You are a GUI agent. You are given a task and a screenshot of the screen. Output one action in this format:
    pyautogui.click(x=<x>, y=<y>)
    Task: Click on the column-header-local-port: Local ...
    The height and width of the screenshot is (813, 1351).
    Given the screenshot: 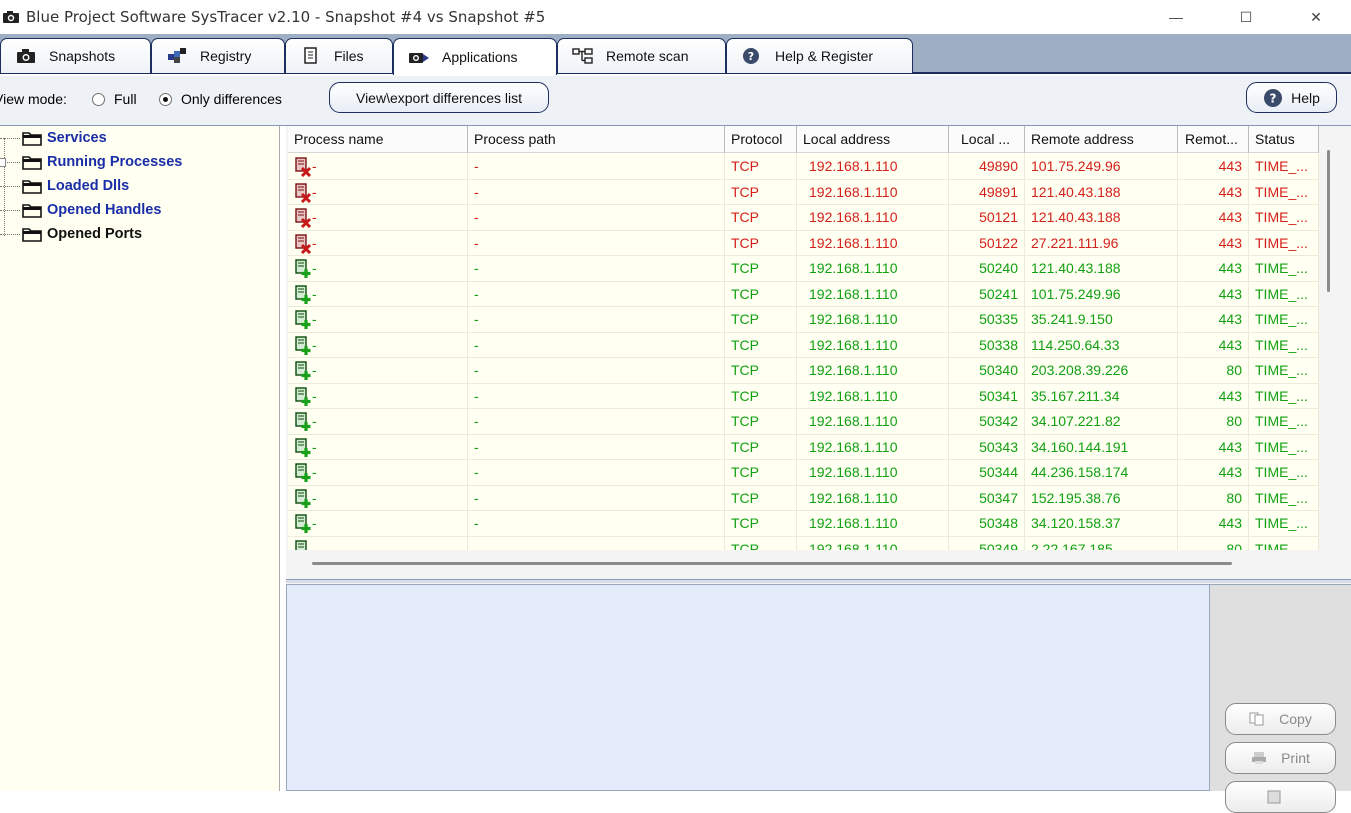 What is the action you would take?
    pyautogui.click(x=987, y=139)
    